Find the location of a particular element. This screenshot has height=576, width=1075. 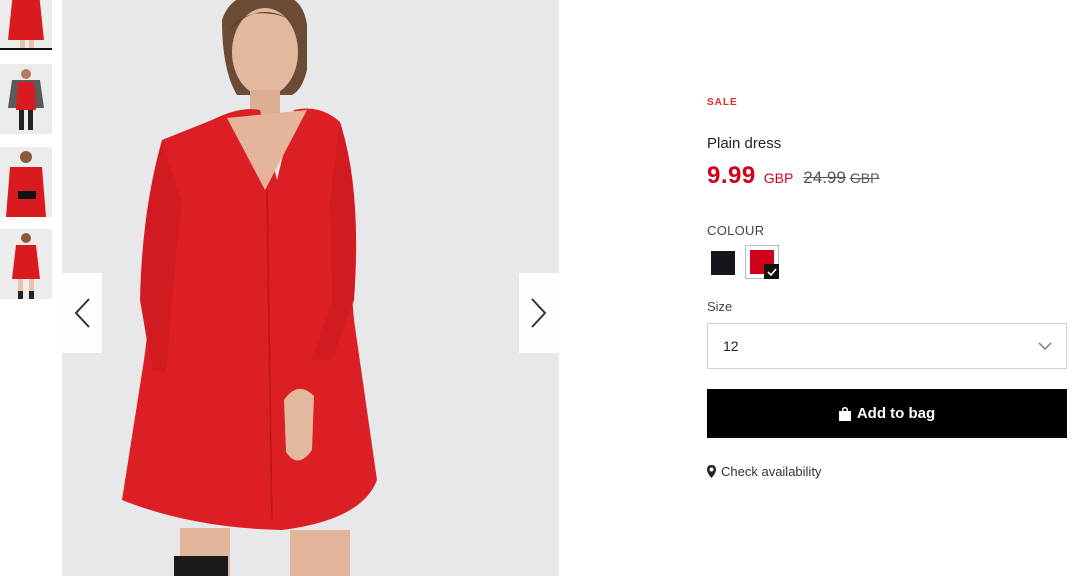

thumbnail-dress-side is located at coordinates (26, 99).